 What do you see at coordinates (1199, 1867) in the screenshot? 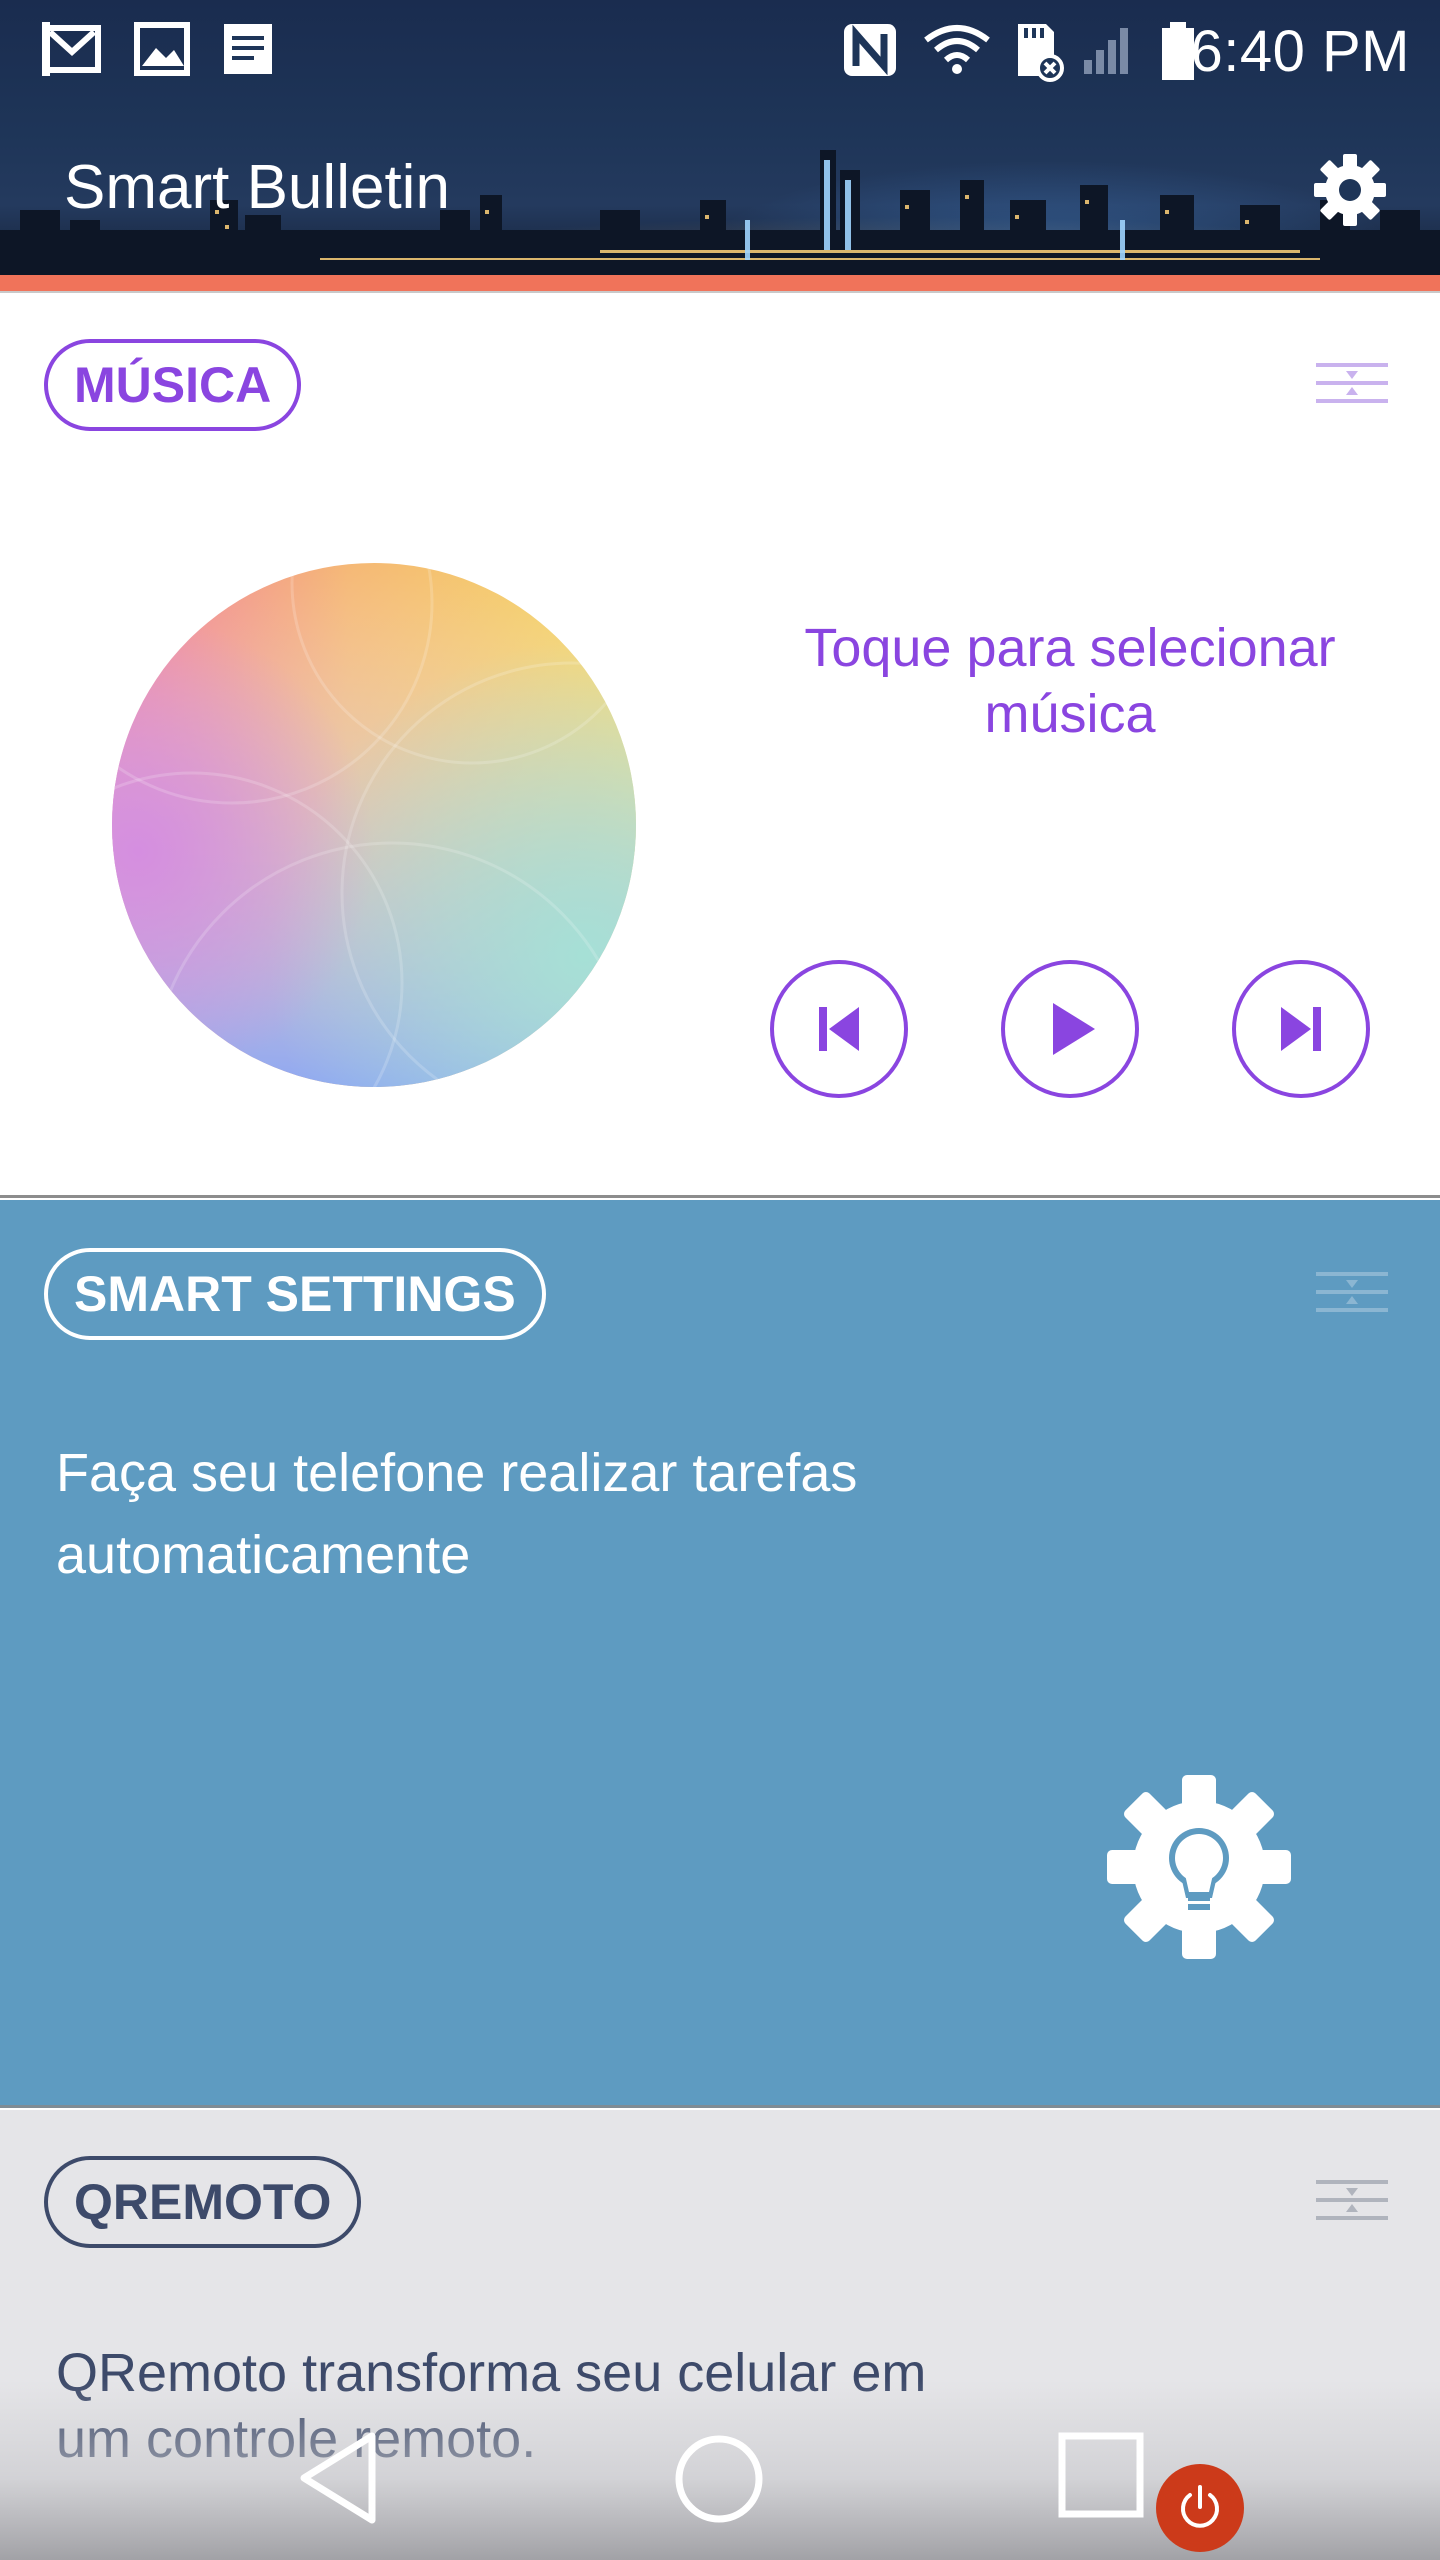
I see `gear-bulb-icon` at bounding box center [1199, 1867].